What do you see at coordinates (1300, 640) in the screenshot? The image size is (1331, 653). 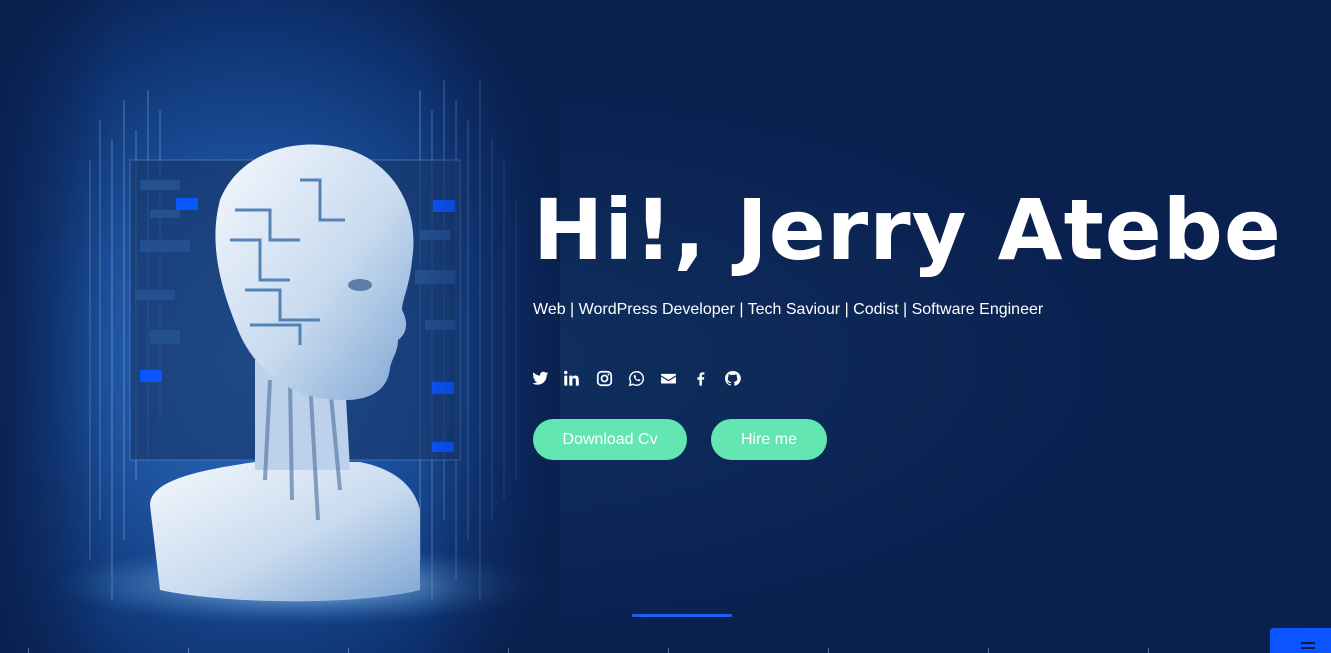 I see `menu-toggle-button` at bounding box center [1300, 640].